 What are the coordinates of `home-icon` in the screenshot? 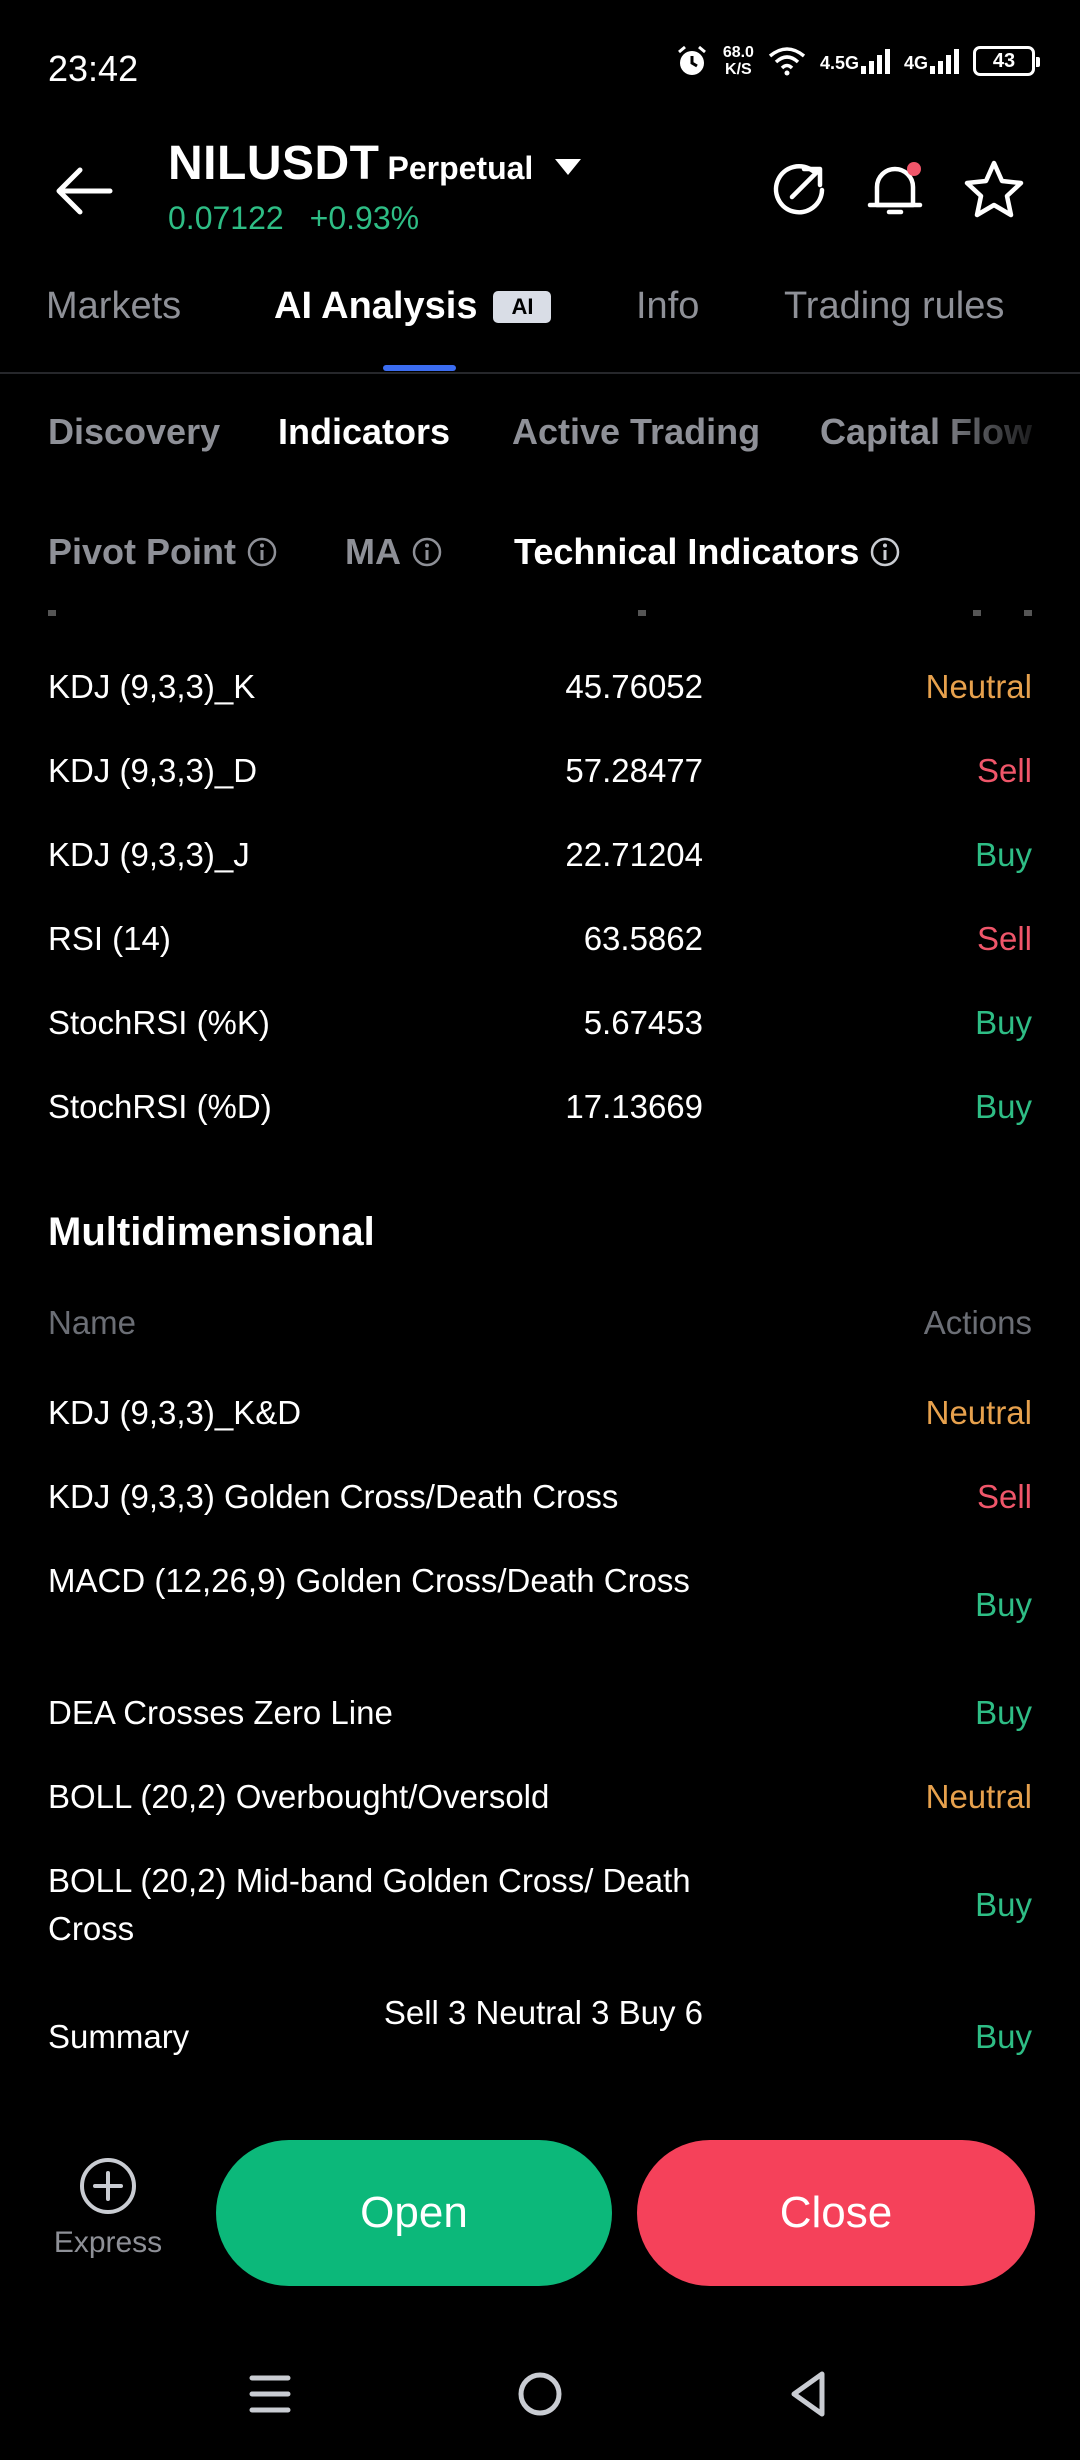 It's located at (540, 2394).